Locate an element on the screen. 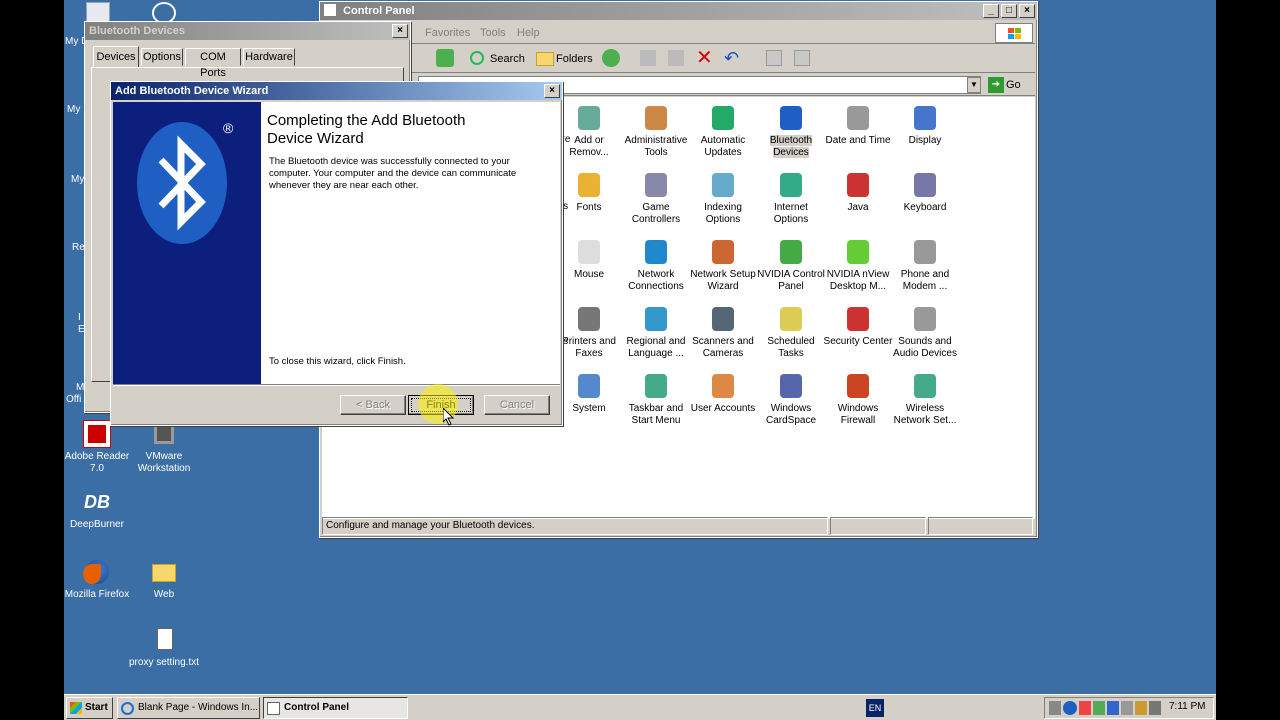 This screenshot has height=720, width=1280. desktop-icon-firefox: Mozilla Firefox is located at coordinates (99, 579).